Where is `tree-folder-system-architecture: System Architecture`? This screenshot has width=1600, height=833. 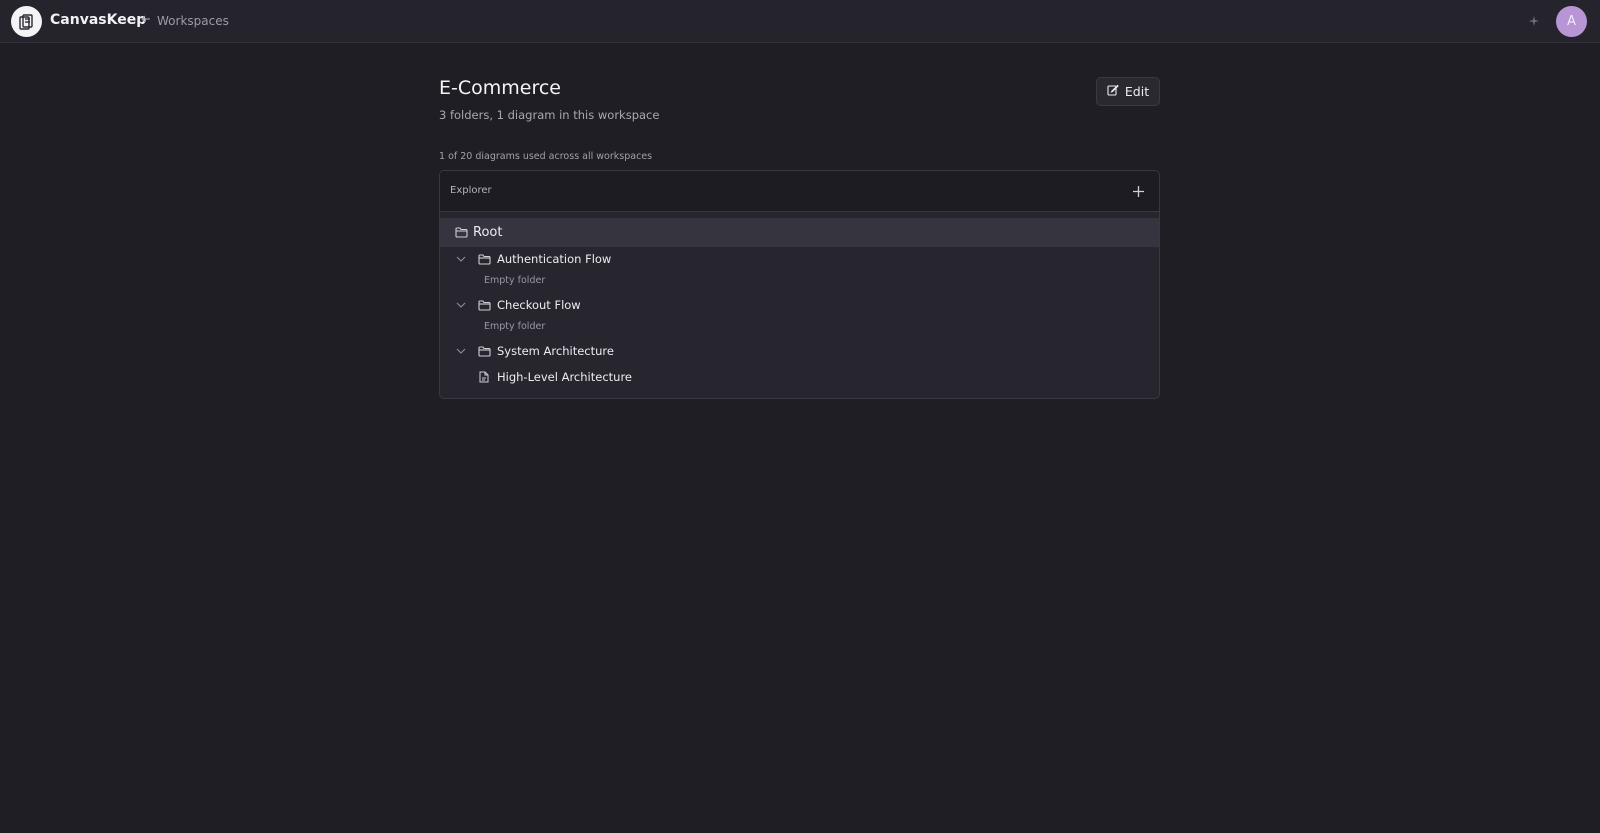
tree-folder-system-architecture: System Architecture is located at coordinates (799, 351).